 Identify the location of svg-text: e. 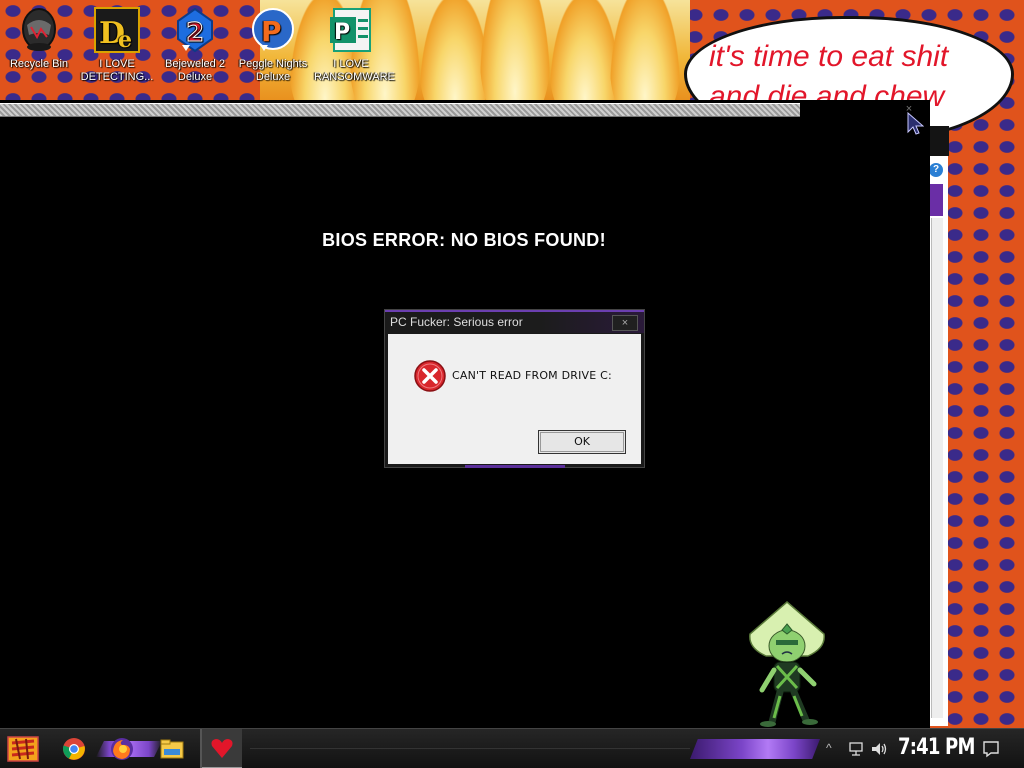
(125, 40).